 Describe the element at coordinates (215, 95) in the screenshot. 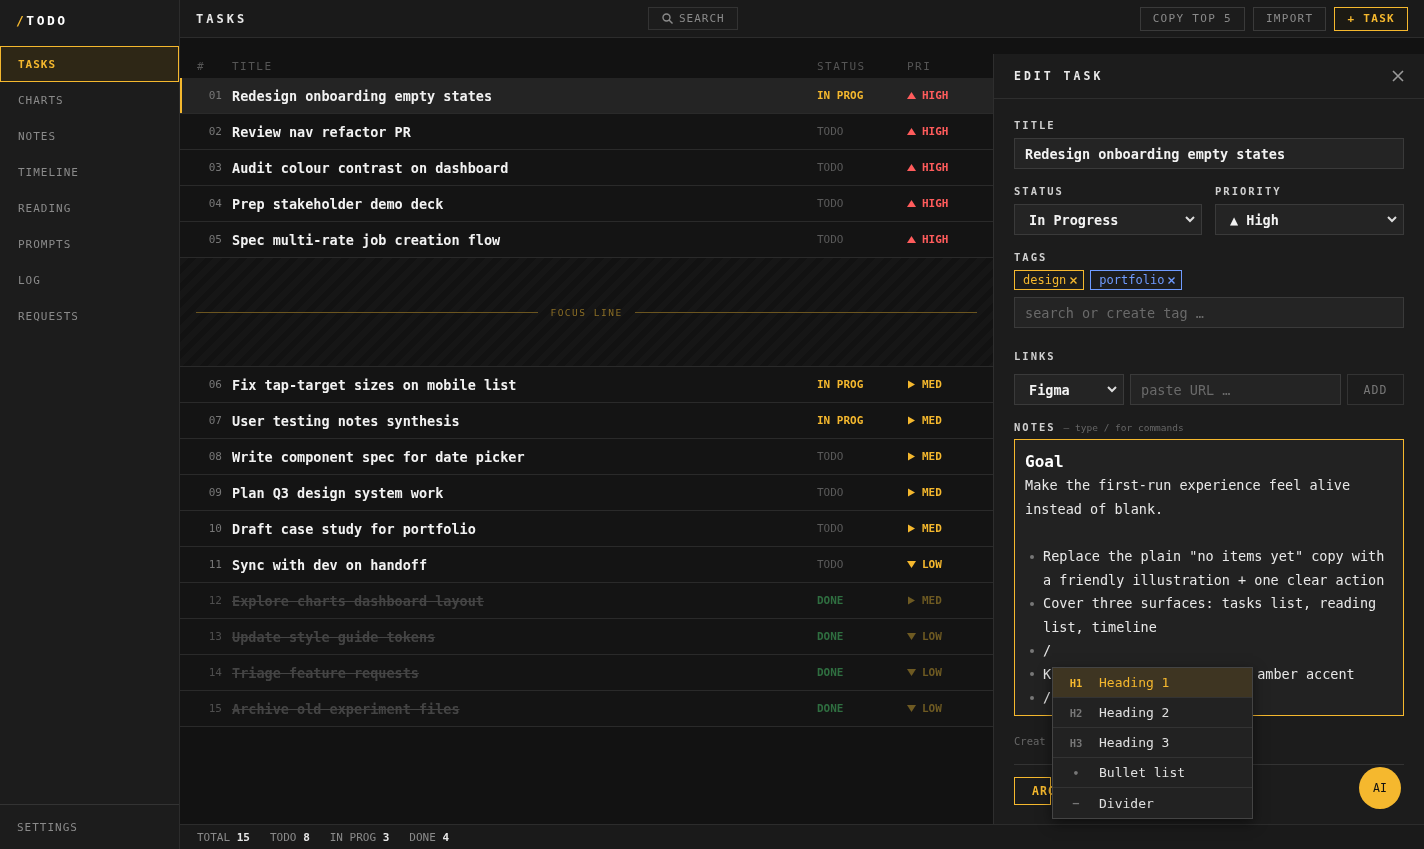

I see `row-number: 01` at that location.